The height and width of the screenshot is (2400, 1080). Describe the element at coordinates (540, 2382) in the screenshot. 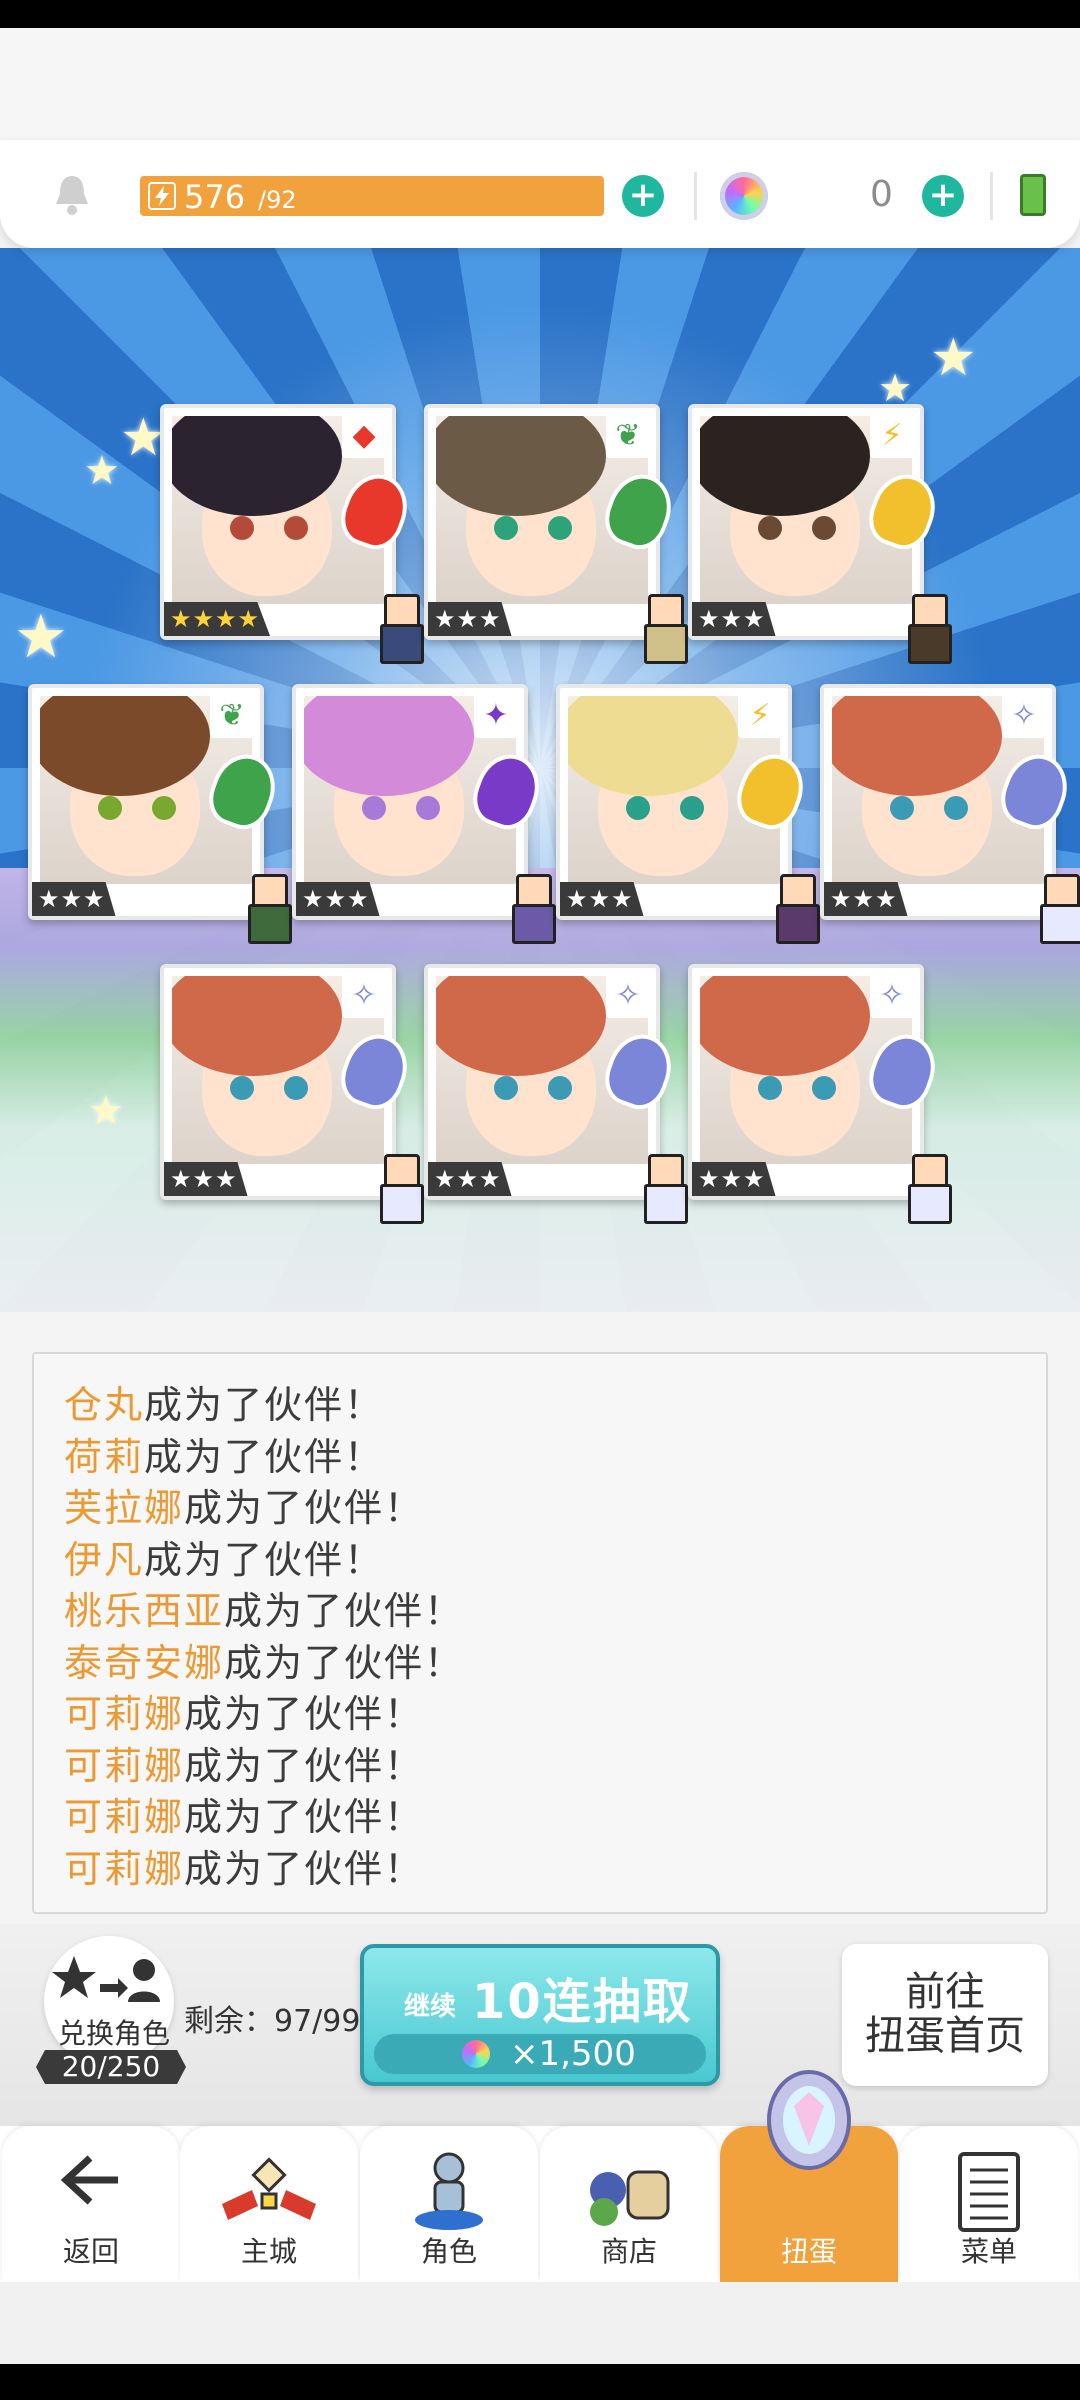

I see `system-nav-bar` at that location.